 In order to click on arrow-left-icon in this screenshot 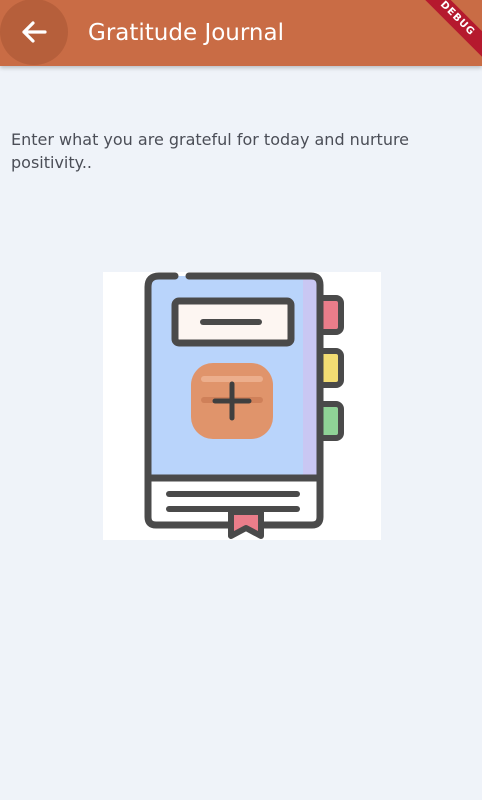, I will do `click(34, 32)`.